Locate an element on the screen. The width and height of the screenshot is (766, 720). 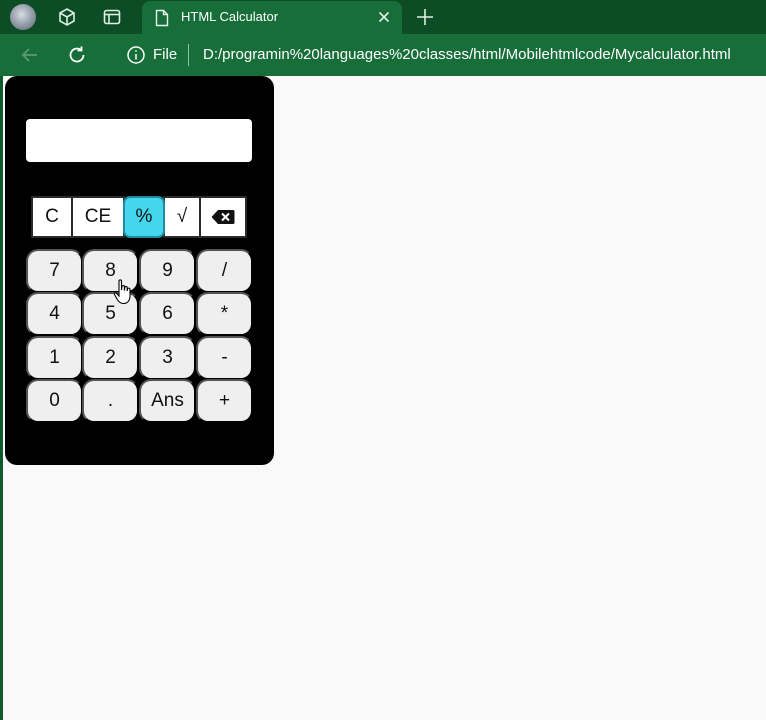
sqrt-button: √ is located at coordinates (182, 217).